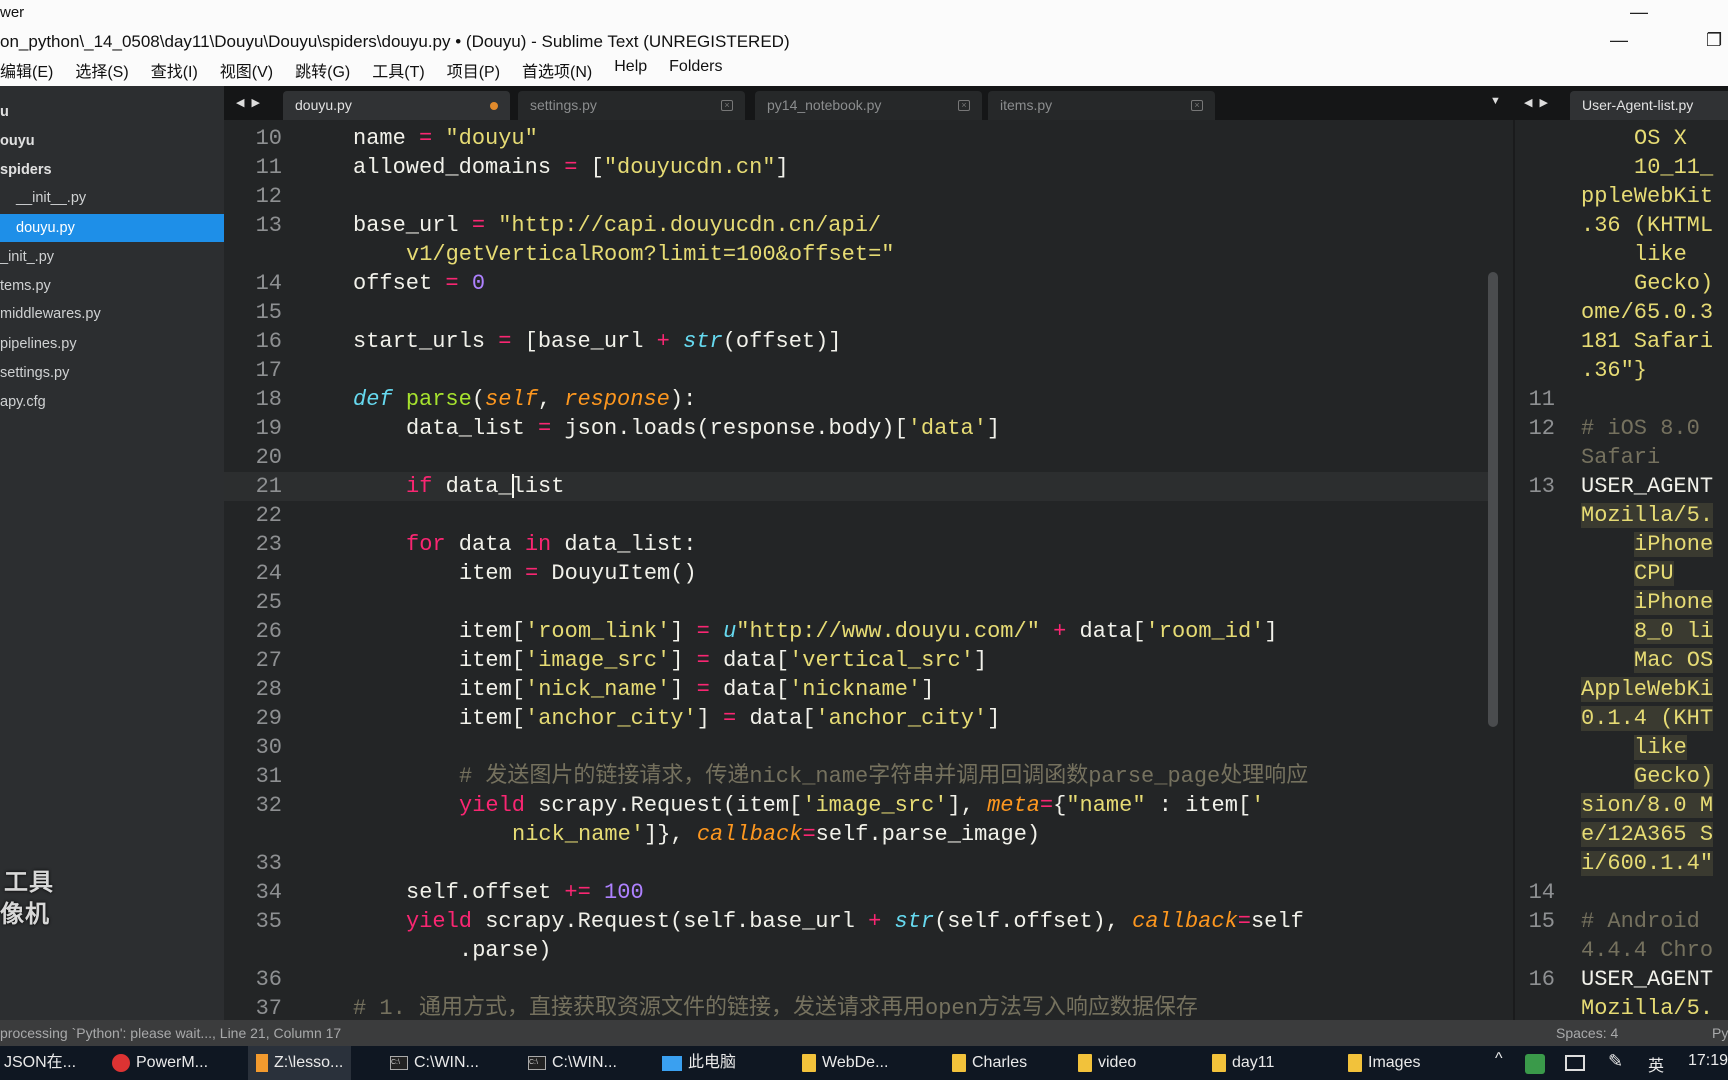 The width and height of the screenshot is (1728, 1080). Describe the element at coordinates (112, 141) in the screenshot. I see `sidebar-item: ouyu` at that location.